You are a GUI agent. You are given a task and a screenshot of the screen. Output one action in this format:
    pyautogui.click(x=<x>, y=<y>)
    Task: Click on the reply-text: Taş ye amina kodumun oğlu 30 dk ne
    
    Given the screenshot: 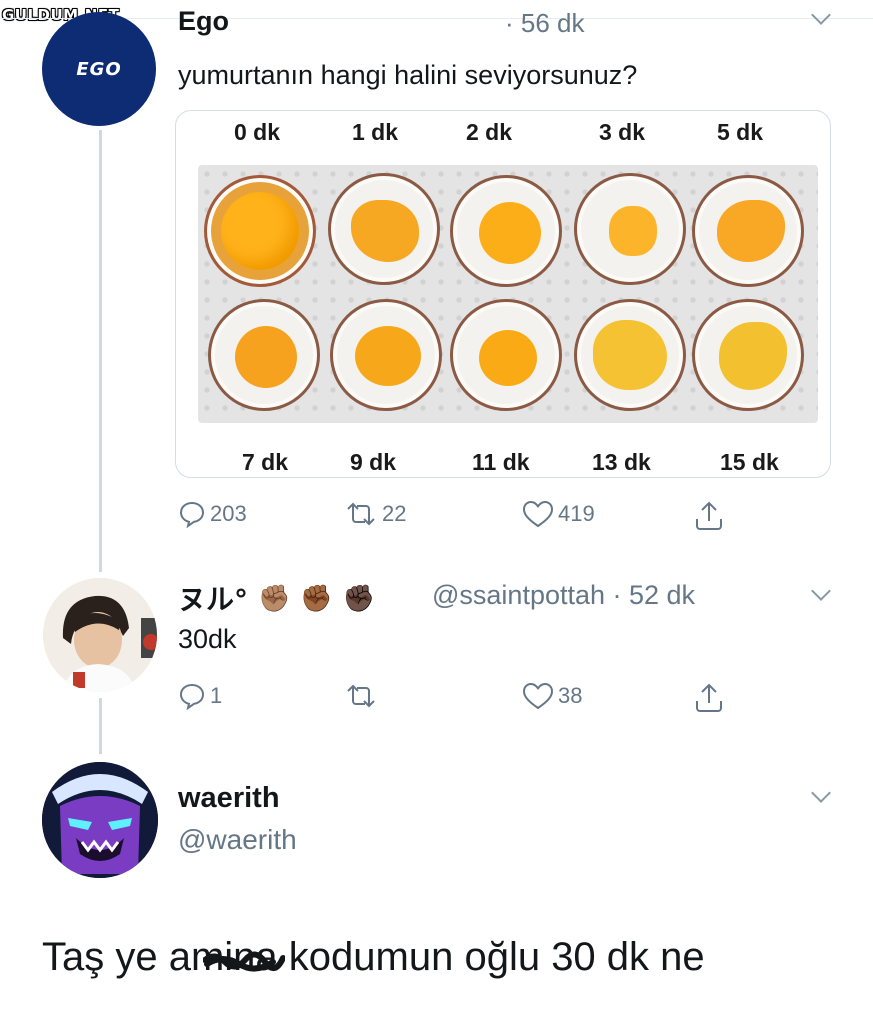 What is the action you would take?
    pyautogui.click(x=373, y=957)
    